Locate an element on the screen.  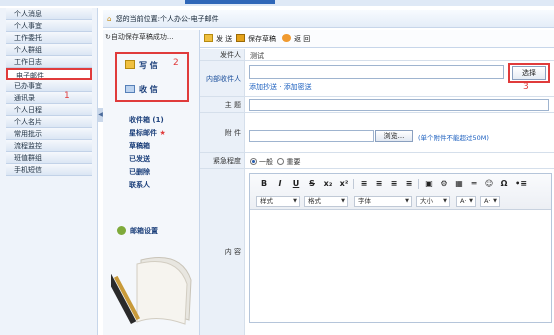
nav-item: 个人群组 is located at coordinates (49, 50).